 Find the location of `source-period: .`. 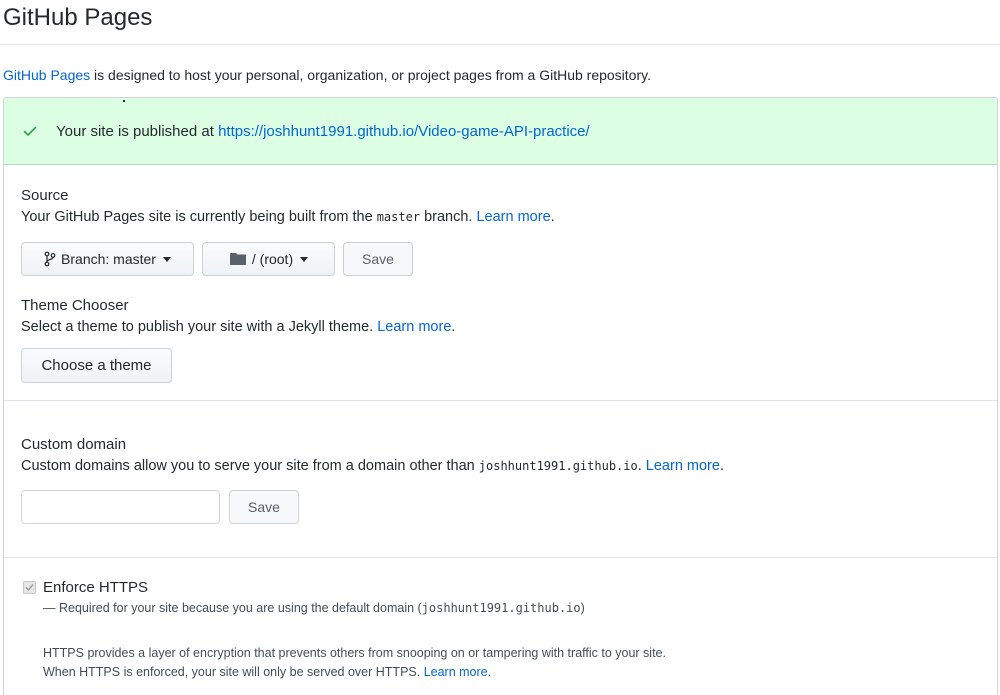

source-period: . is located at coordinates (552, 217).